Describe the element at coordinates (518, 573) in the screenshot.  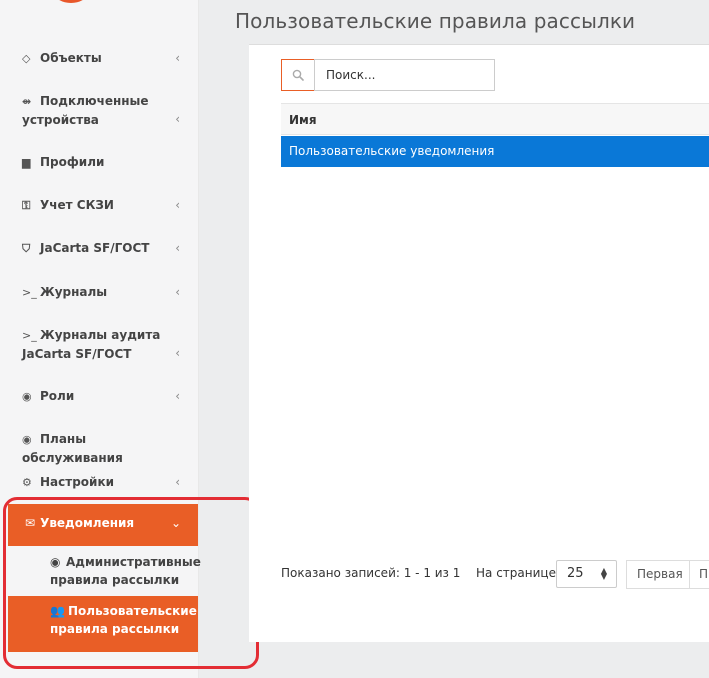
I see `per-page-label: На странице:` at that location.